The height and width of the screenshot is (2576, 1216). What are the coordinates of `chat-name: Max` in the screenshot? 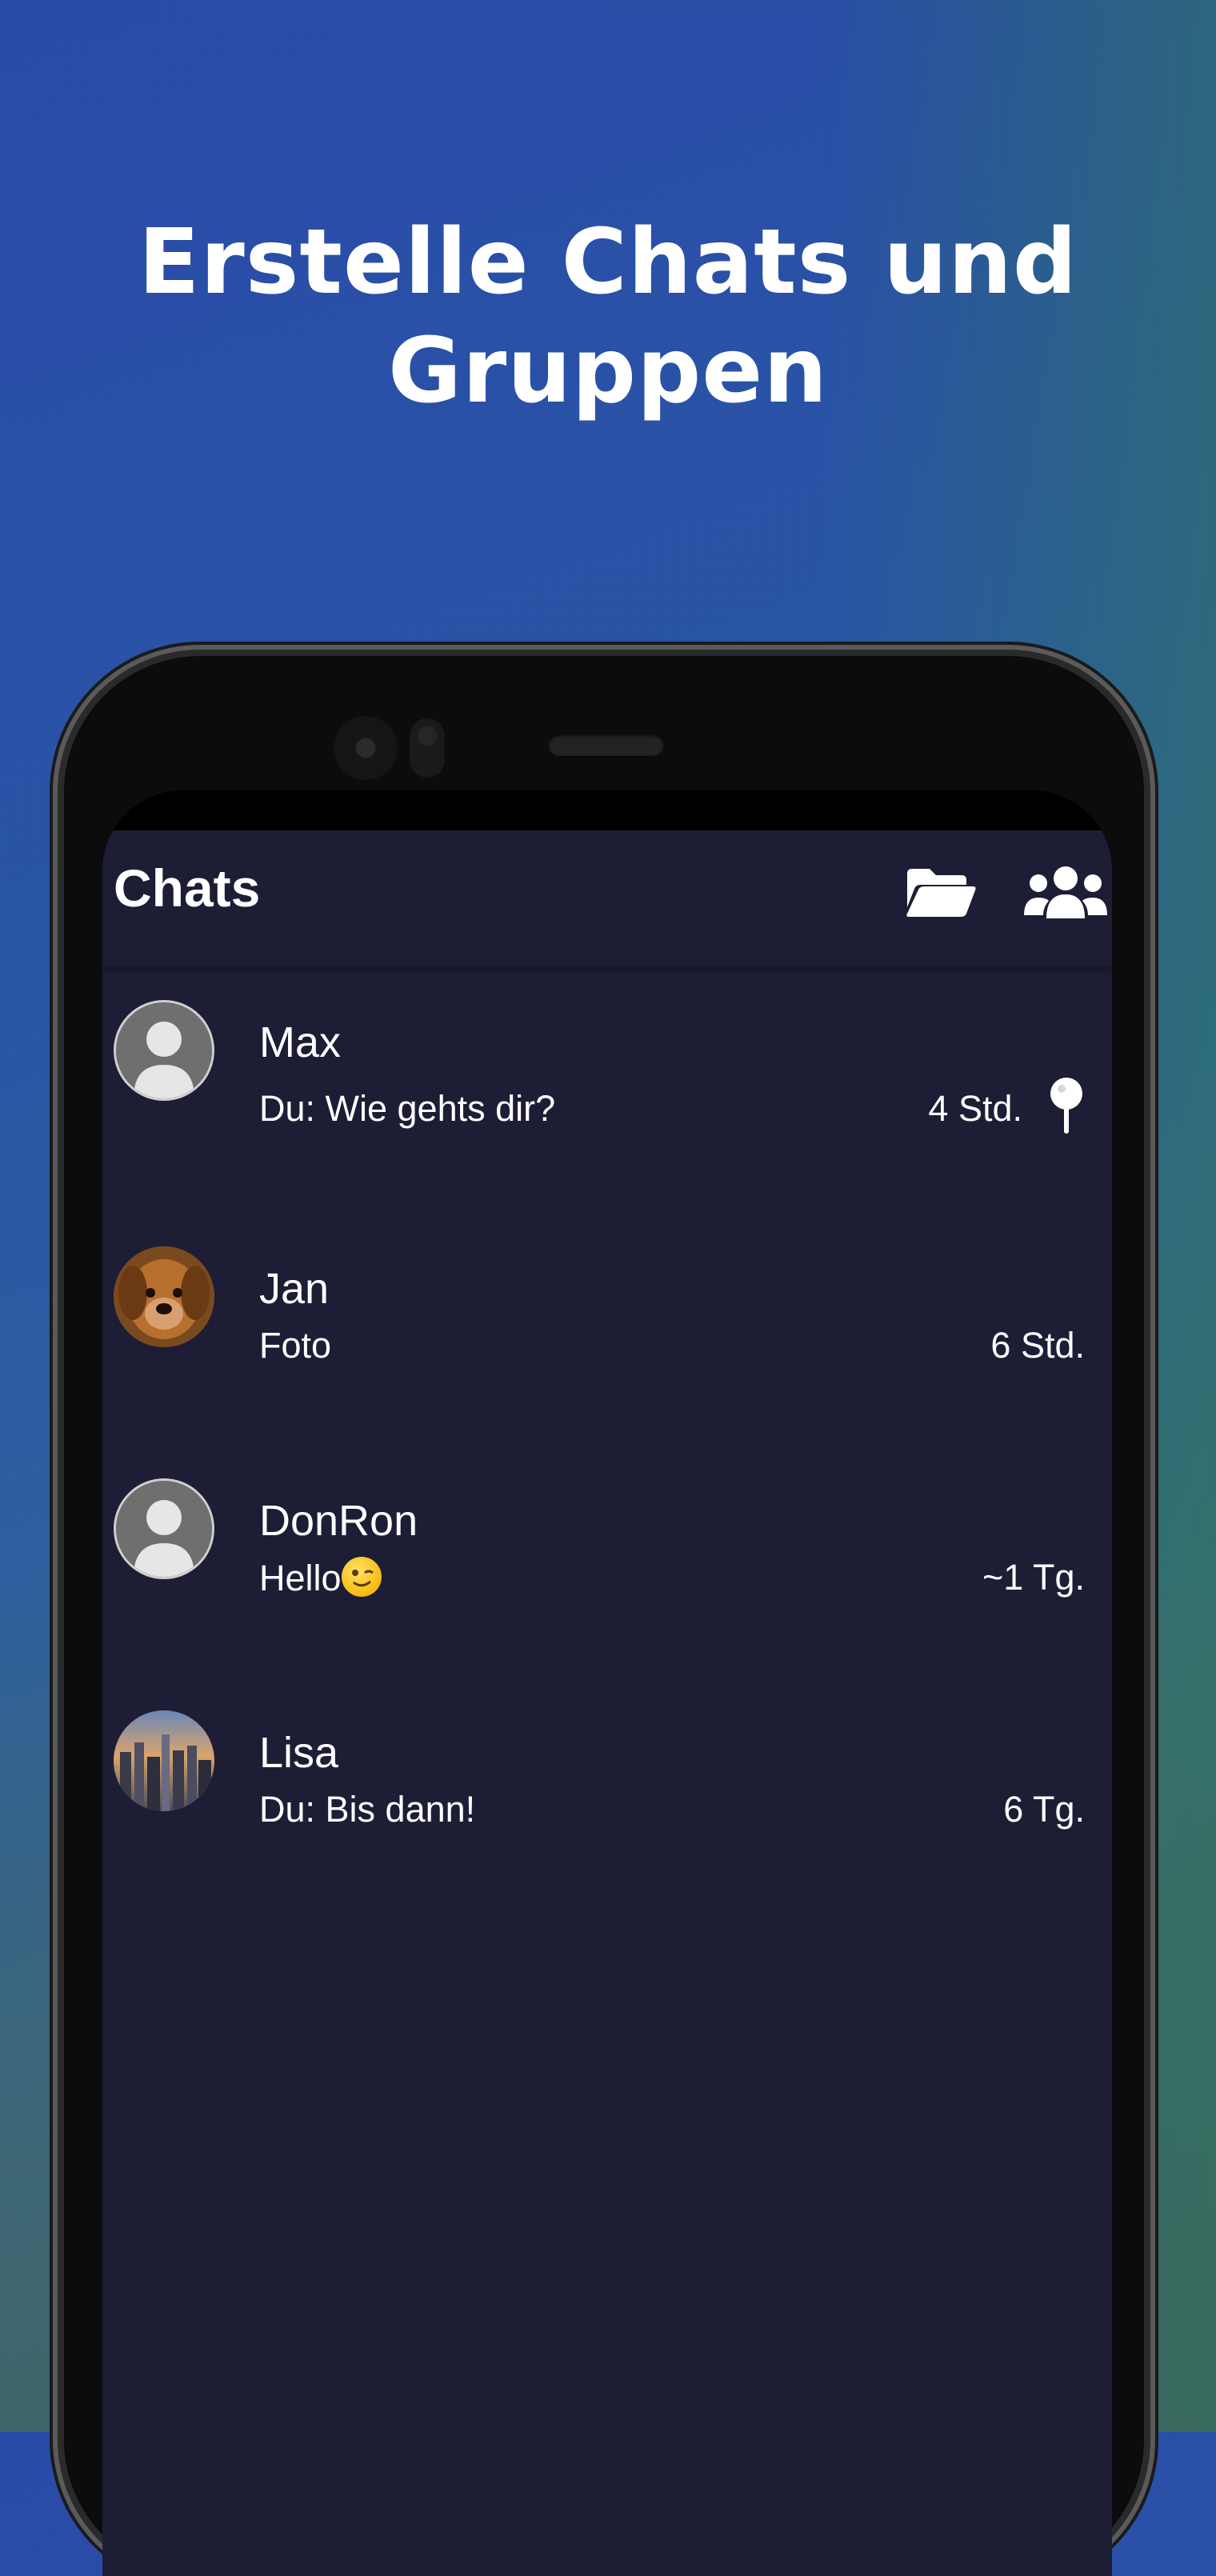 It's located at (300, 1042).